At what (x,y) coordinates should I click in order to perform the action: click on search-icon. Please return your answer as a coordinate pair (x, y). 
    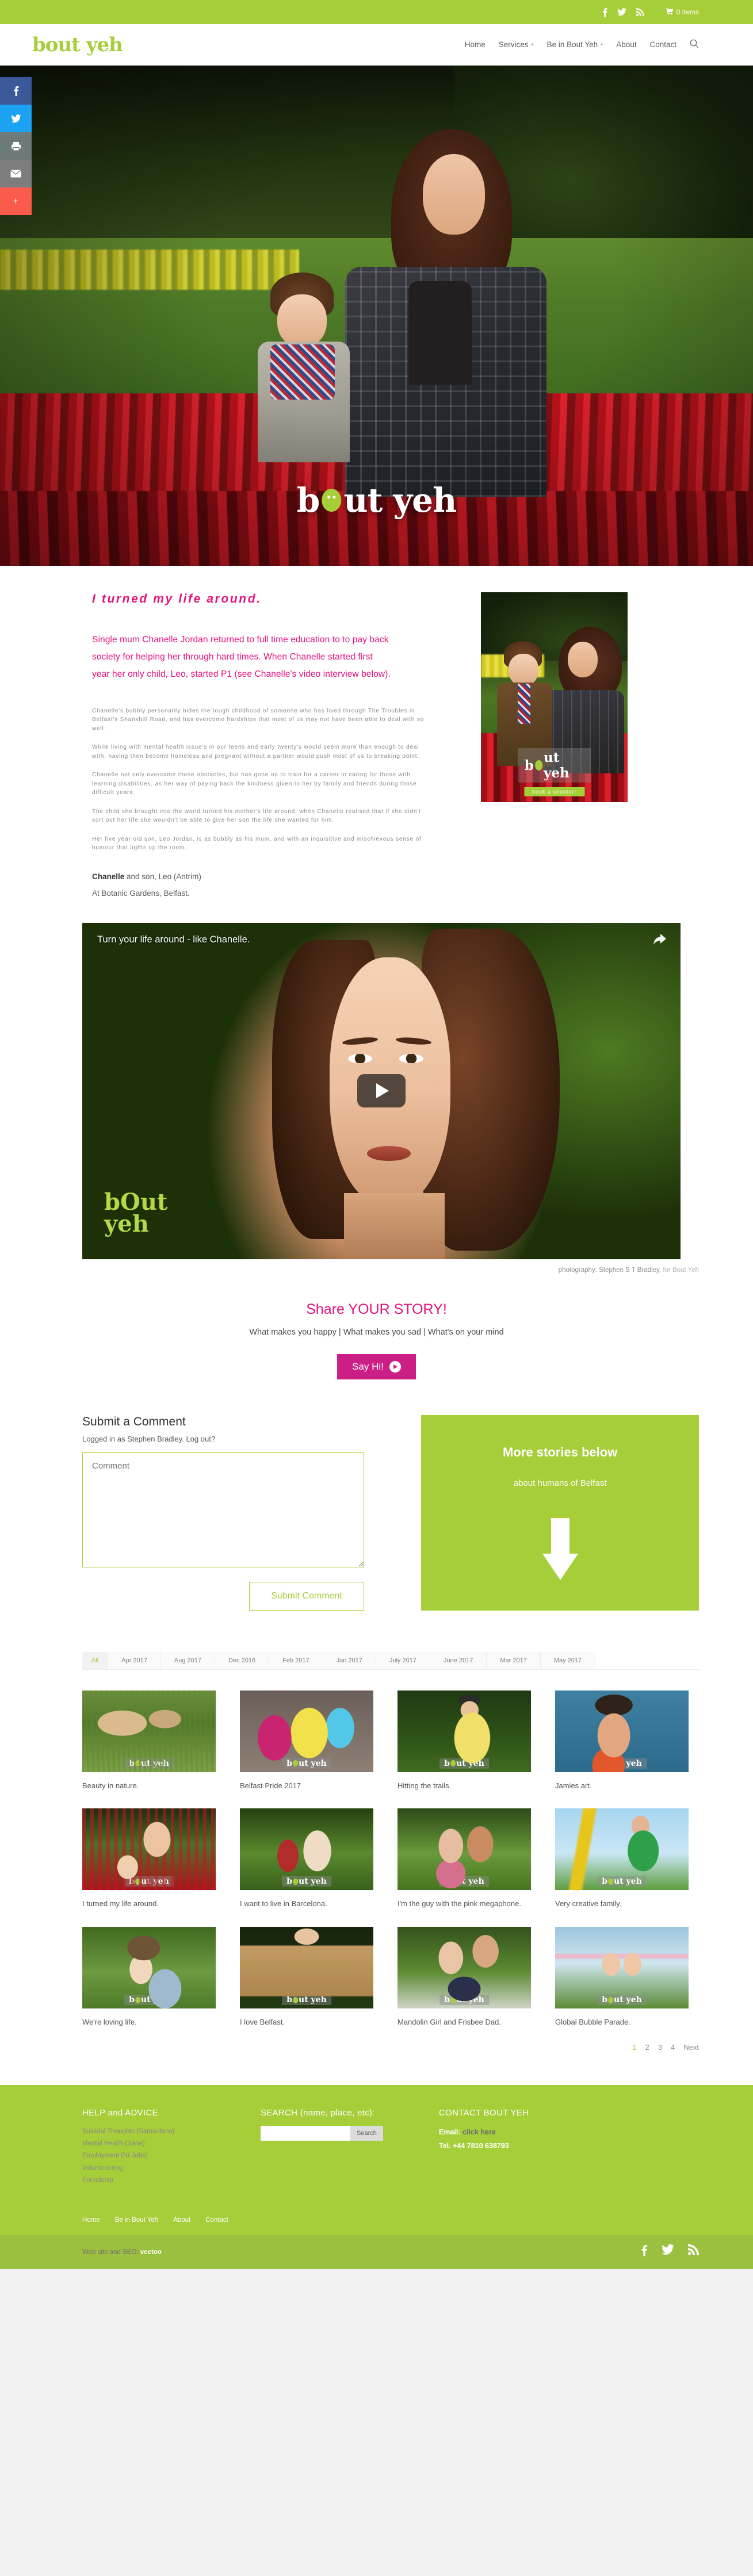
    Looking at the image, I should click on (694, 45).